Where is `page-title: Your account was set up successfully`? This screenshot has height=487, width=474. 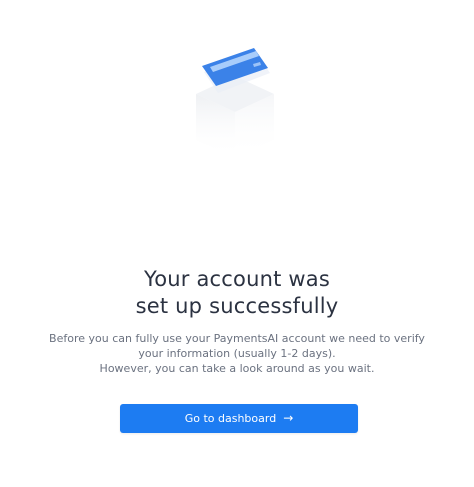 page-title: Your account was set up successfully is located at coordinates (237, 293).